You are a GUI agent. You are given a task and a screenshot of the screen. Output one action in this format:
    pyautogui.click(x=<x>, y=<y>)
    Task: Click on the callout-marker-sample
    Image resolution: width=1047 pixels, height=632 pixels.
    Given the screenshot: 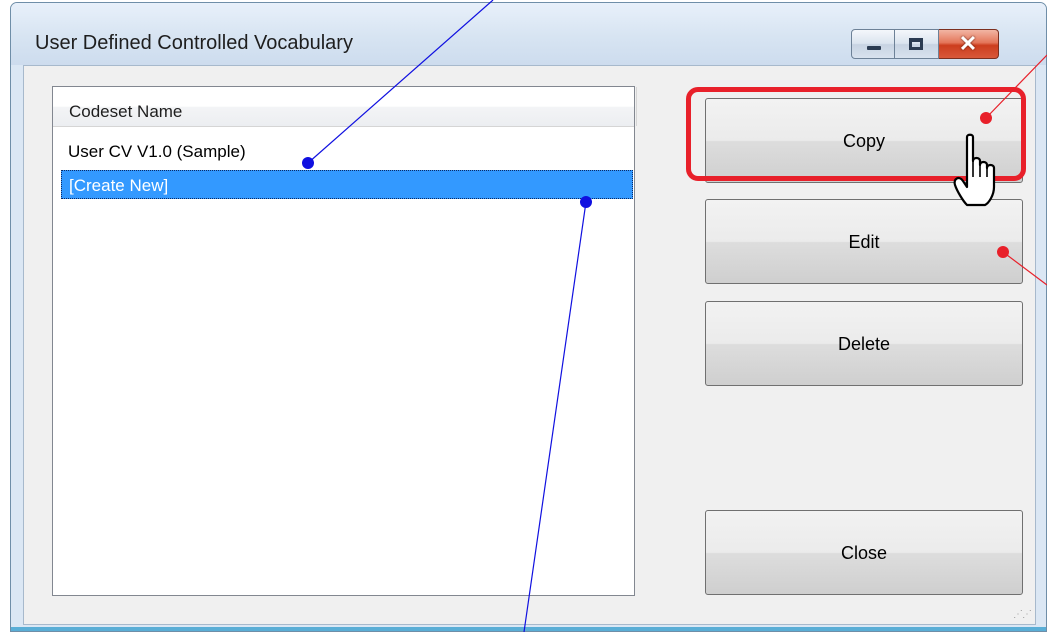 What is the action you would take?
    pyautogui.click(x=308, y=163)
    